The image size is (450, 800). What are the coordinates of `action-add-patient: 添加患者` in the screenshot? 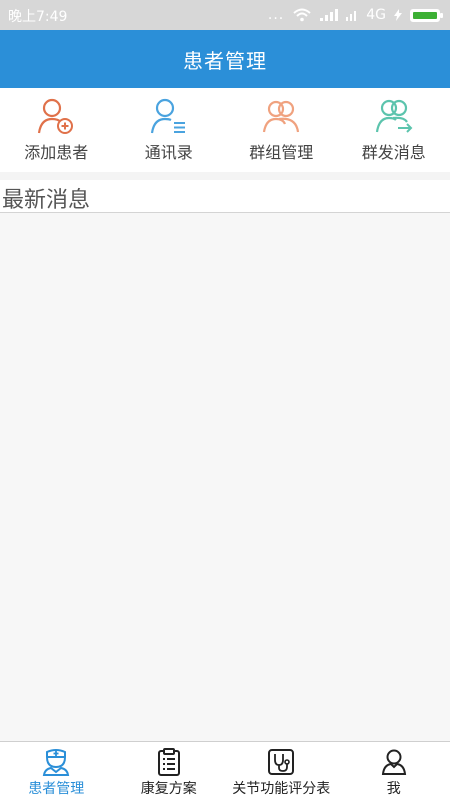 It's located at (56, 130).